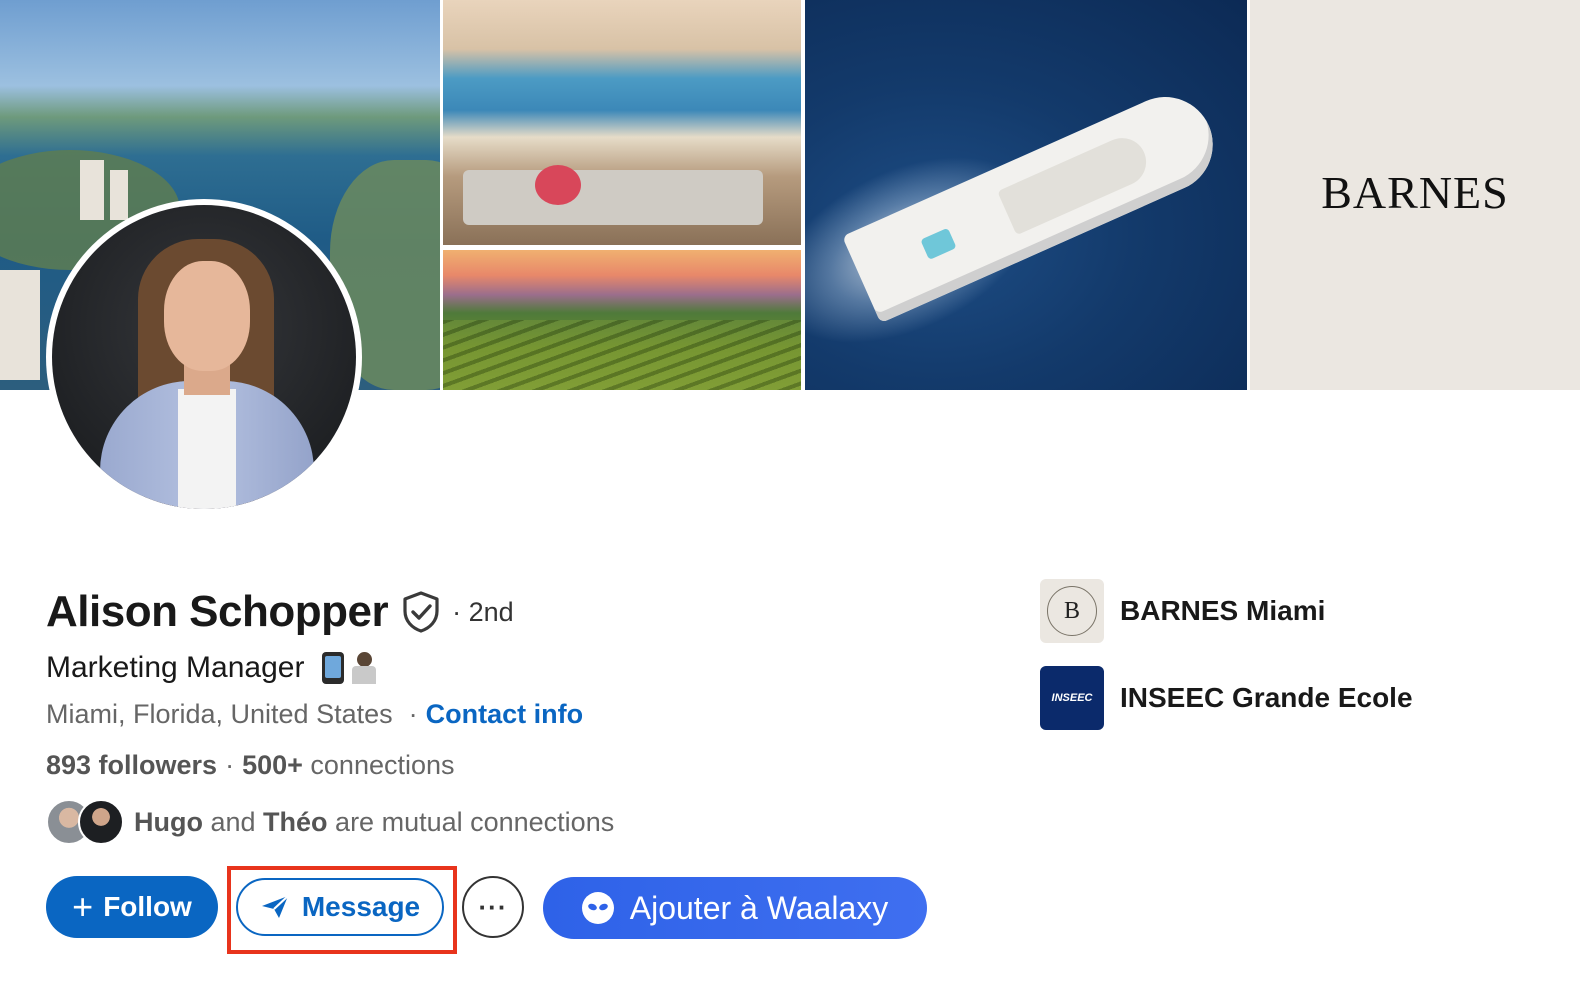  I want to click on message-button: Message, so click(340, 907).